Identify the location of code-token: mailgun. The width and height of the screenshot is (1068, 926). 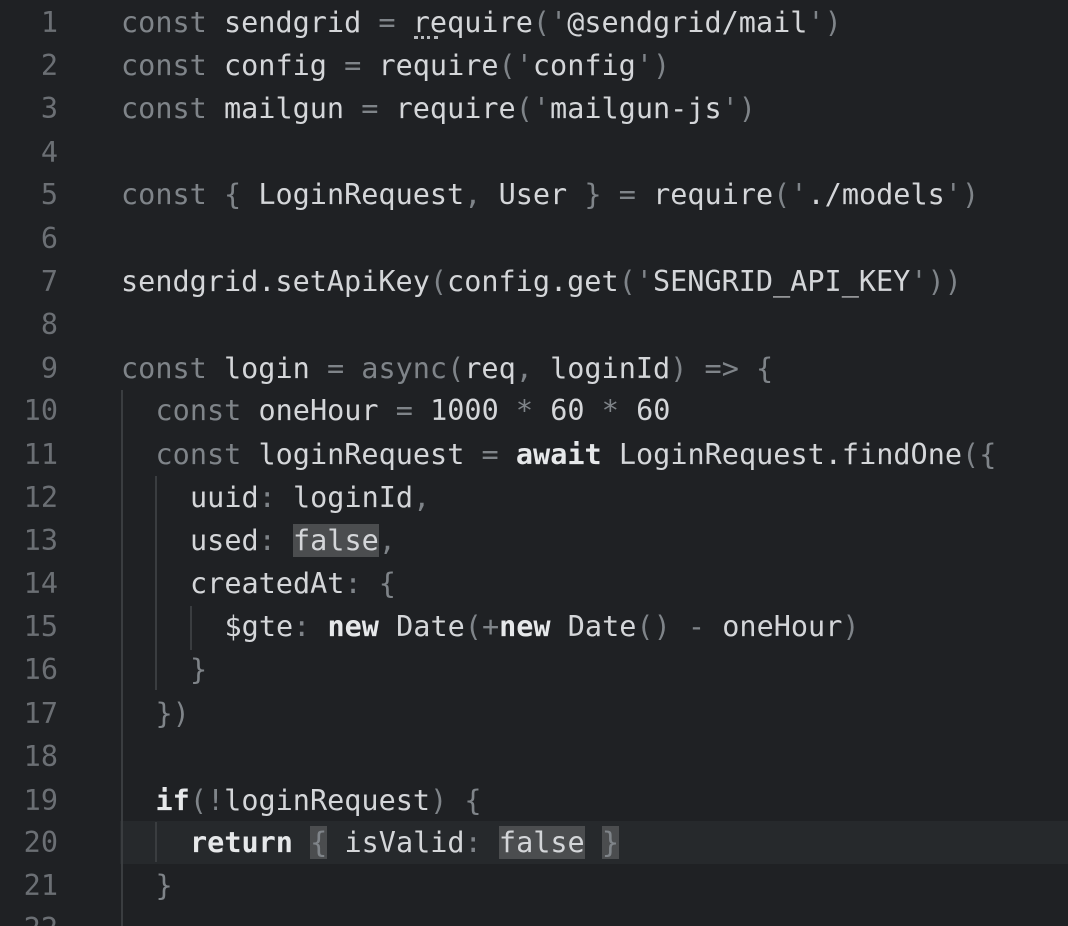
(284, 108).